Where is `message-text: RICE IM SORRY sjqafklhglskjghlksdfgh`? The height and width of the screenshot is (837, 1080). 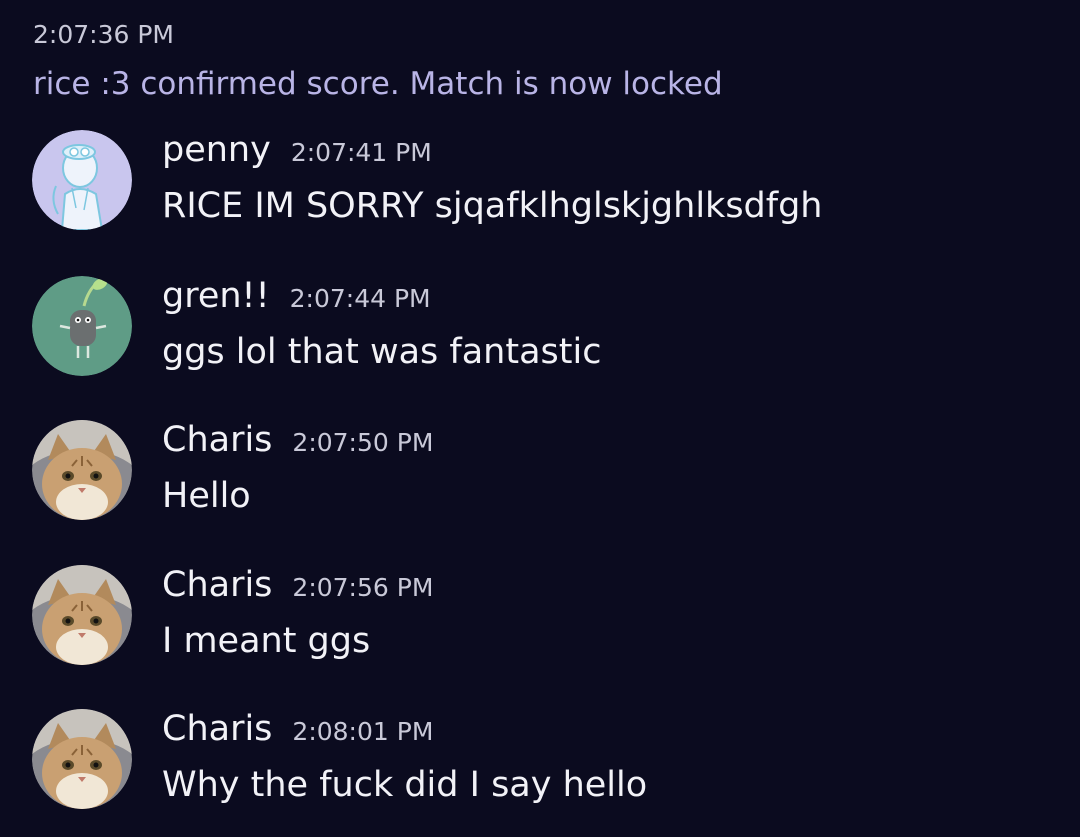 message-text: RICE IM SORRY sjqafklhglskjghlksdfgh is located at coordinates (492, 206).